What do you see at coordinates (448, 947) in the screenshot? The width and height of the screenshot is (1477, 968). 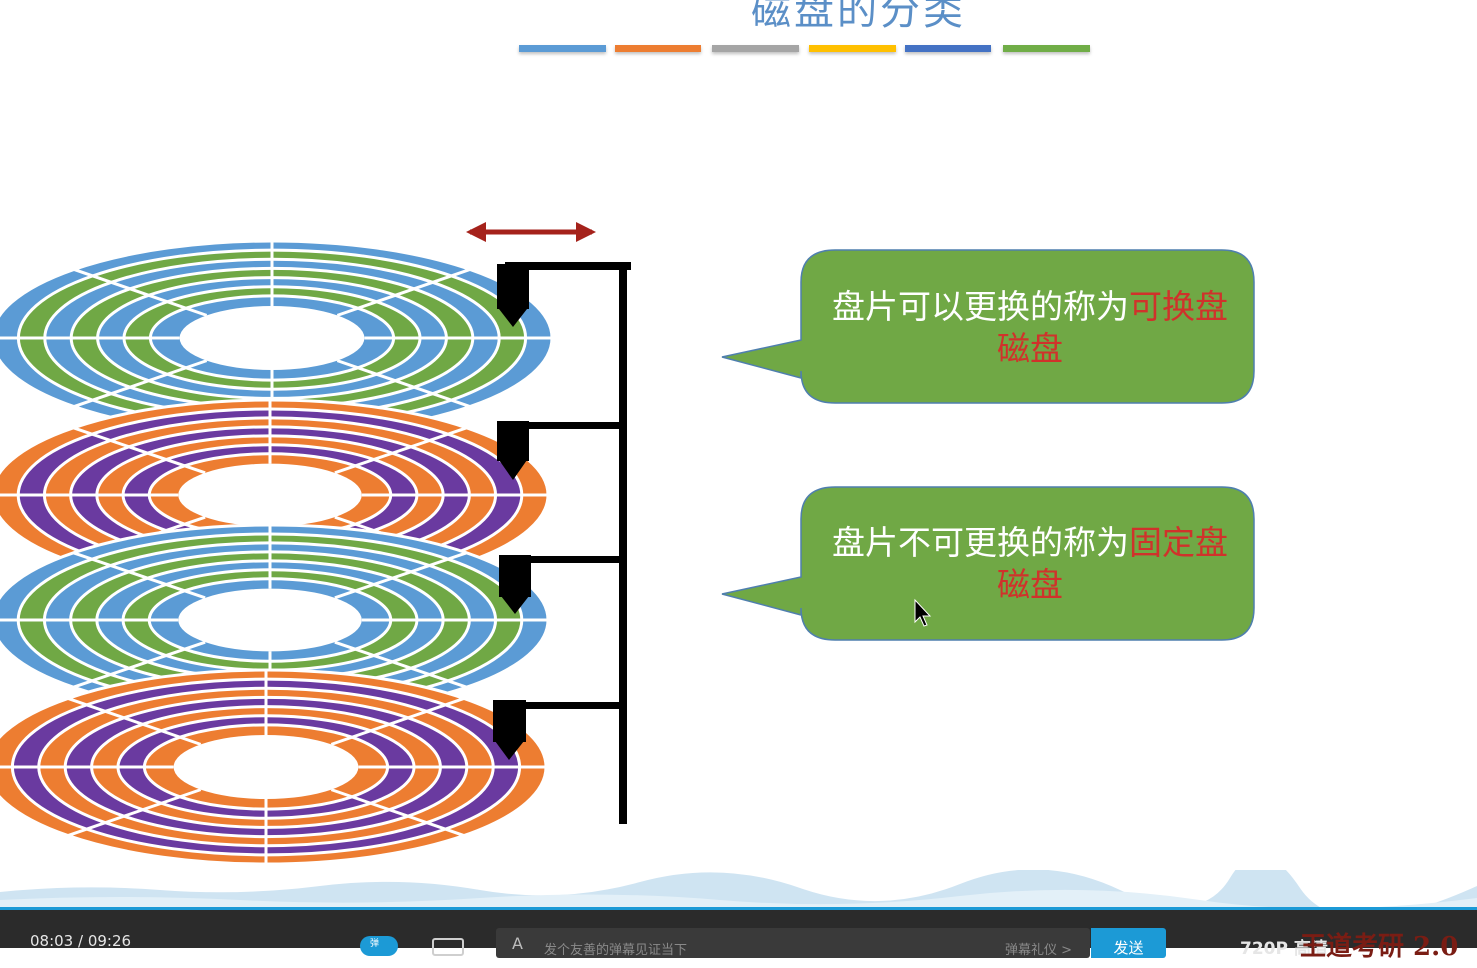 I see `danmu-settings-icon` at bounding box center [448, 947].